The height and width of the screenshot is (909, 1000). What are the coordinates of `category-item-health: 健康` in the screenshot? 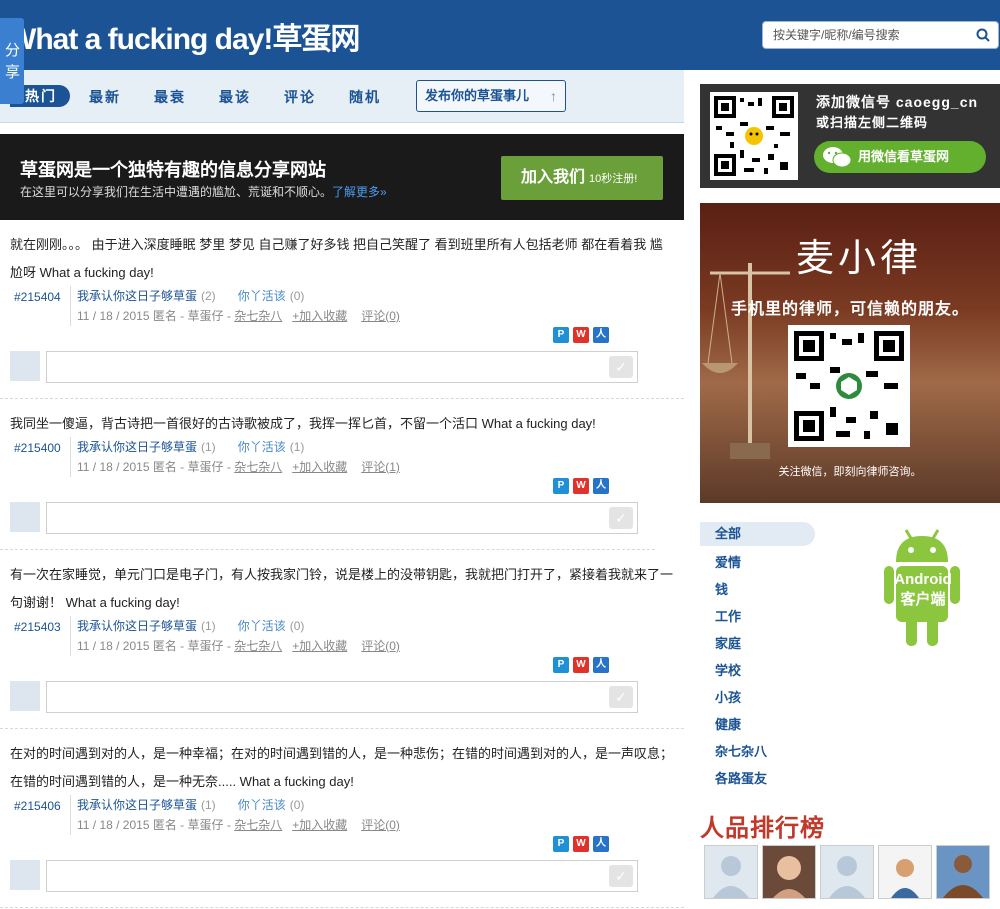 It's located at (790, 724).